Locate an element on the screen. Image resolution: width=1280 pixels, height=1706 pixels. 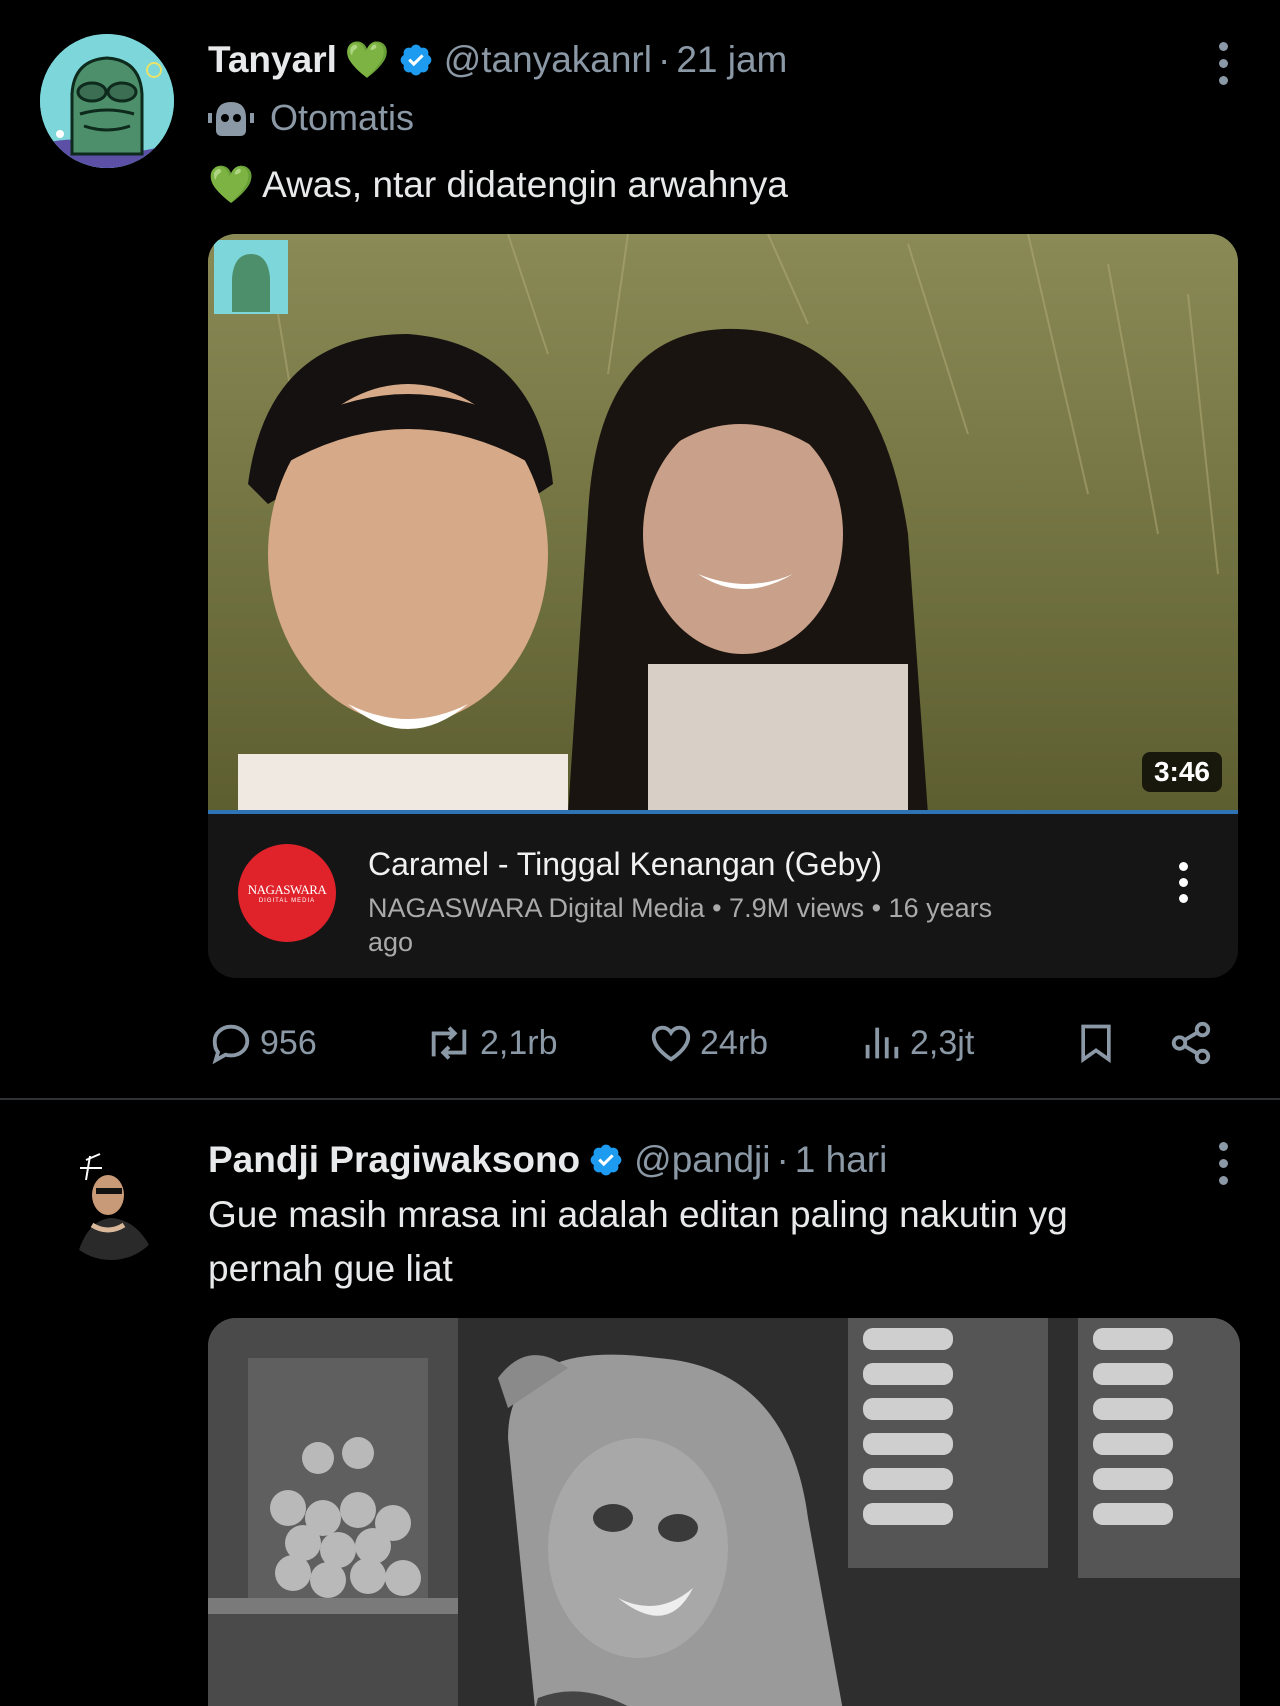
views-icon is located at coordinates (882, 1043).